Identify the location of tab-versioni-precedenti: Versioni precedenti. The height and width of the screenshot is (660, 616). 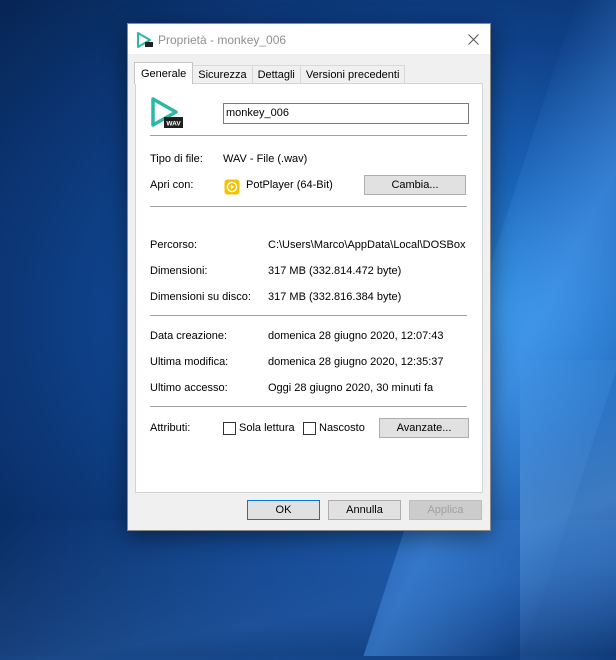
(352, 74).